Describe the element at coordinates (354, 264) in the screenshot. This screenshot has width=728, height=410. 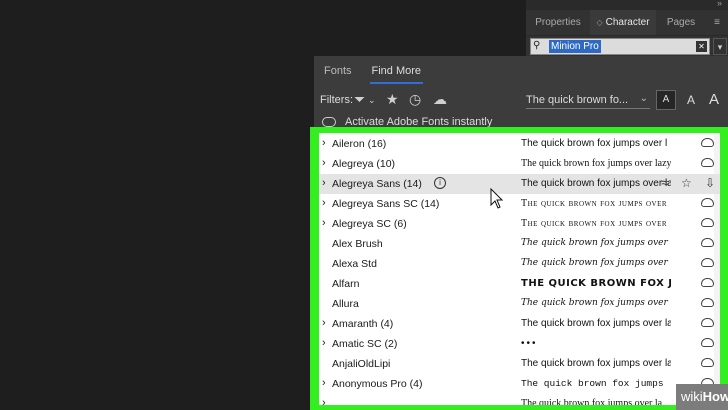
I see `font-name: Alexa Std` at that location.